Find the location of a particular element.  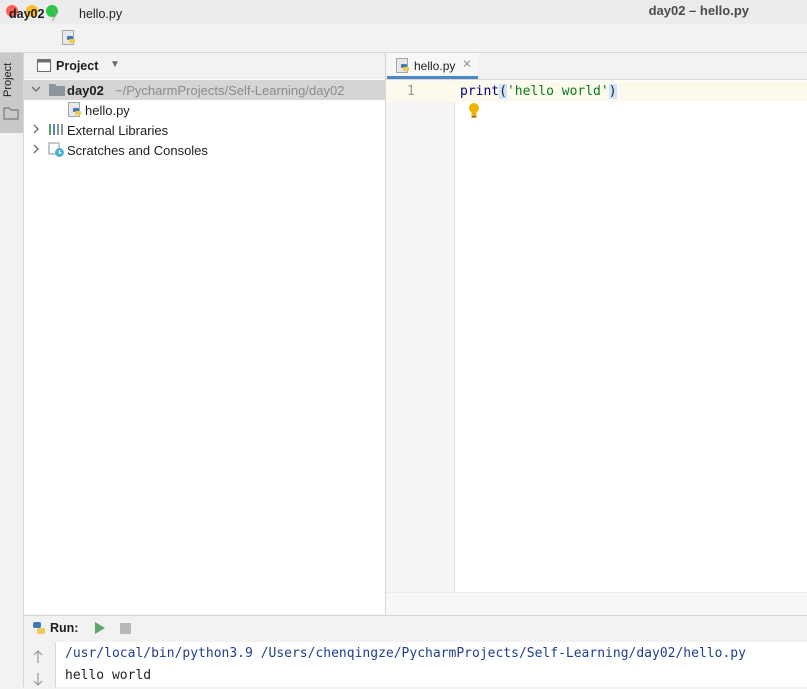

tree-item-day02: day02 is located at coordinates (85, 90).